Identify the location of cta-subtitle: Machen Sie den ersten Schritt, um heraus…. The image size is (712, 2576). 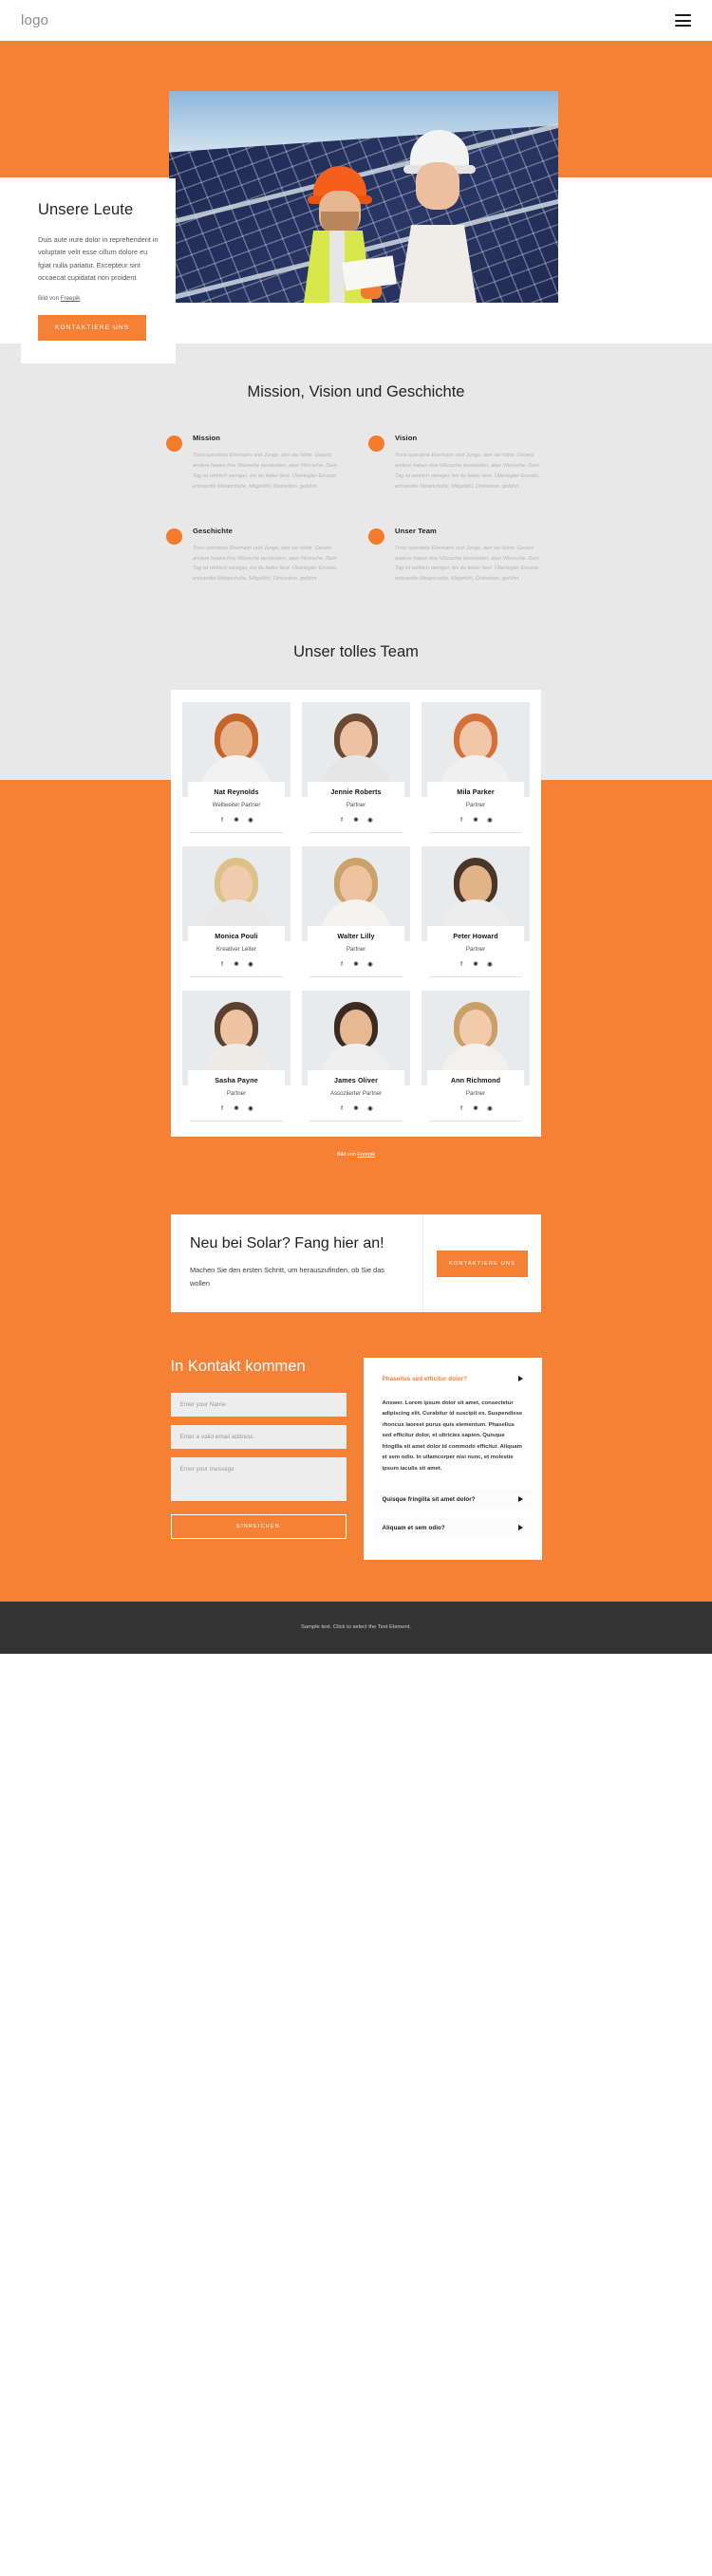
(287, 1277).